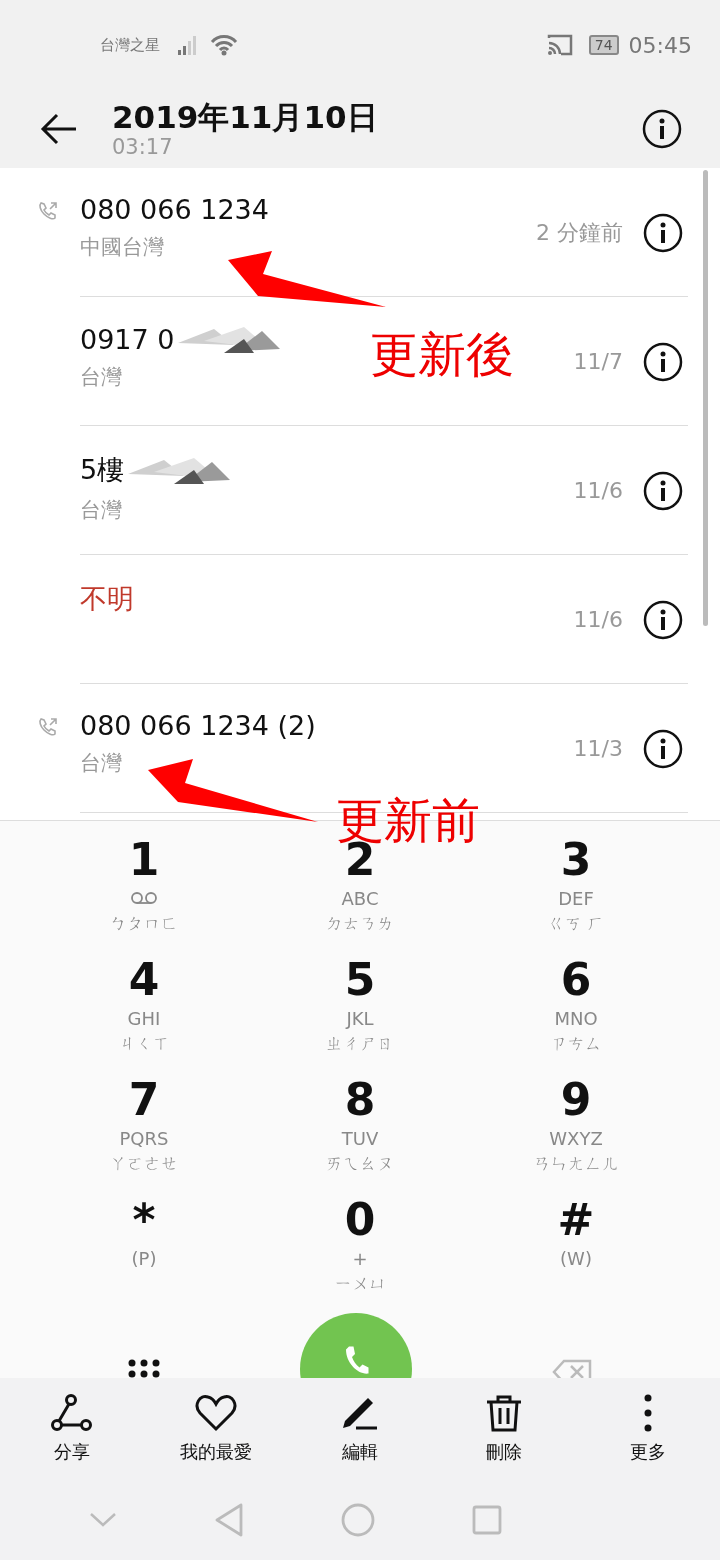 This screenshot has height=1560, width=720. What do you see at coordinates (72, 1413) in the screenshot?
I see `share-icon` at bounding box center [72, 1413].